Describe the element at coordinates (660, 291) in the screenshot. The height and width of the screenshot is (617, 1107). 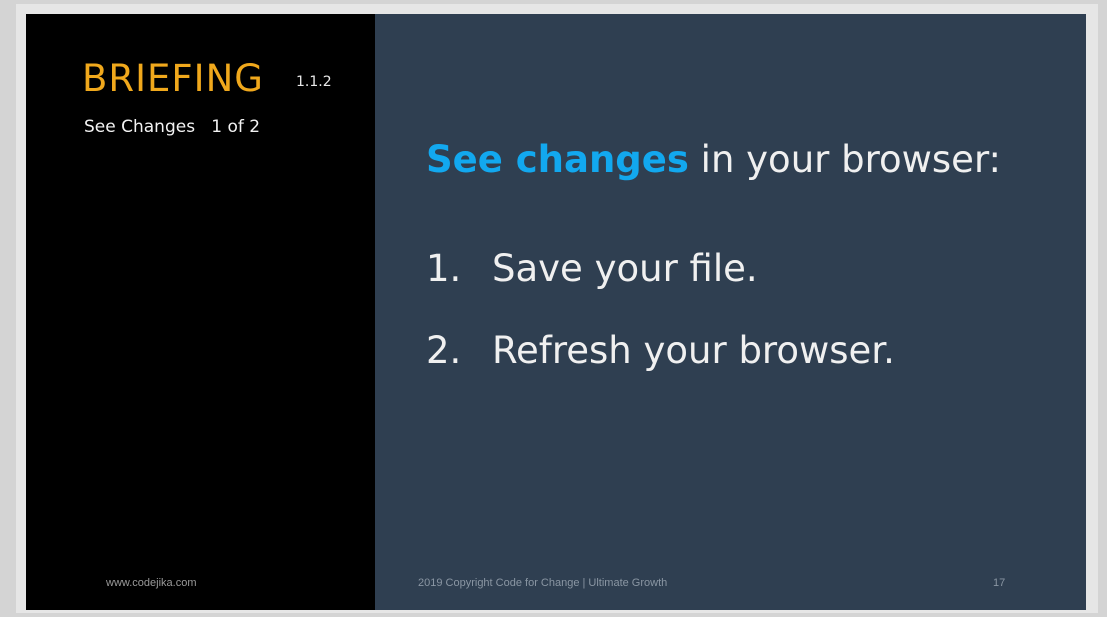
I see `list-item: 1. Save your file.` at that location.